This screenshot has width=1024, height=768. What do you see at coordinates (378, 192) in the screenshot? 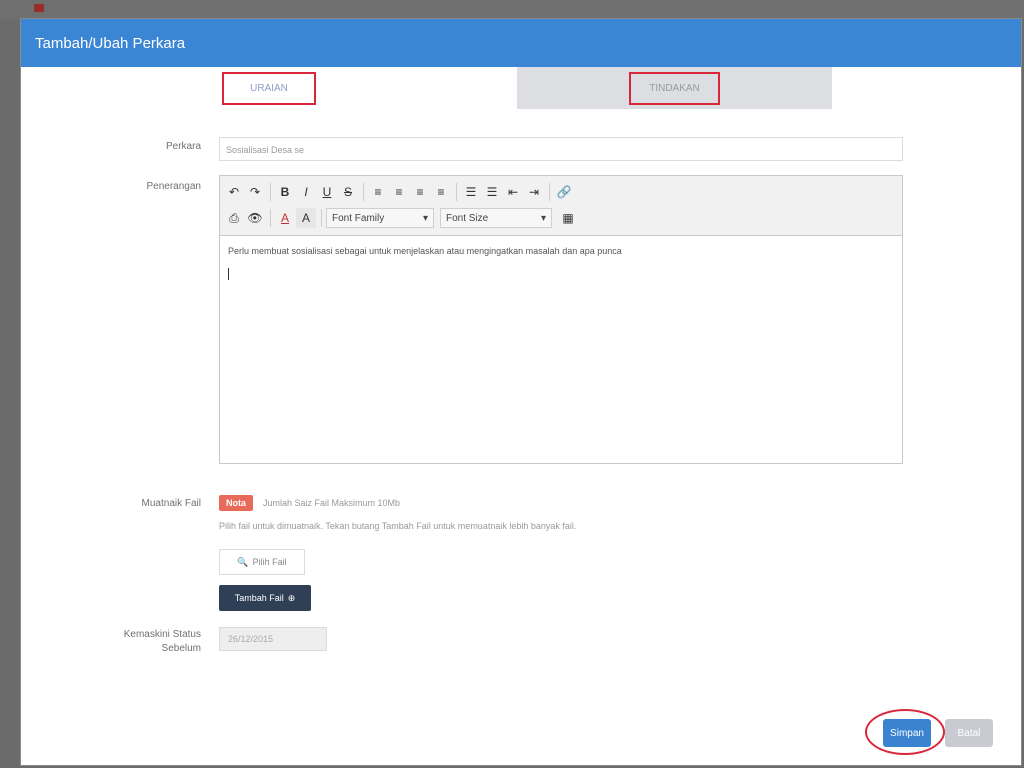
I see `align-left-button: ≡` at bounding box center [378, 192].